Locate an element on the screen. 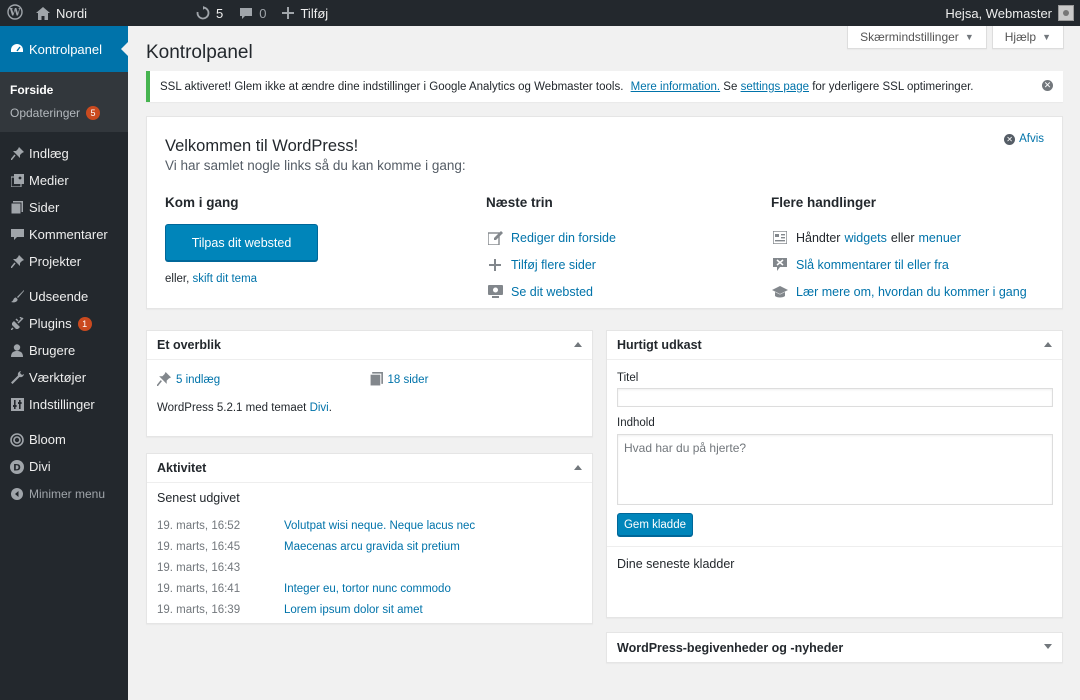 This screenshot has width=1080, height=700. sidebar-item-posts: Indlæg is located at coordinates (64, 153).